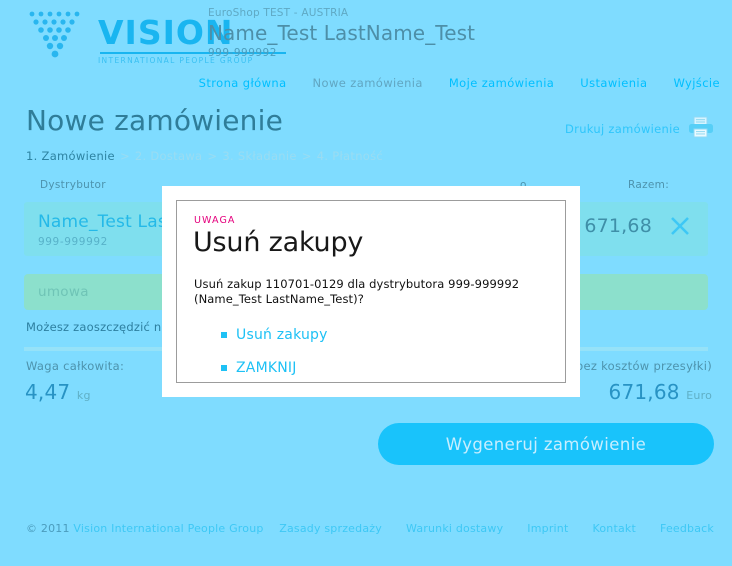 This screenshot has width=732, height=566. I want to click on close-modal-button: ZAMKNIJ, so click(274, 368).